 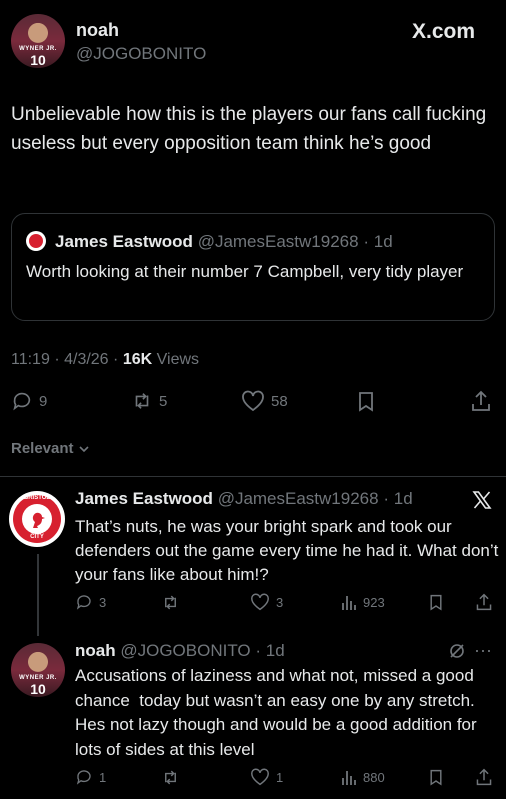 I want to click on like-button: 1, so click(x=266, y=777).